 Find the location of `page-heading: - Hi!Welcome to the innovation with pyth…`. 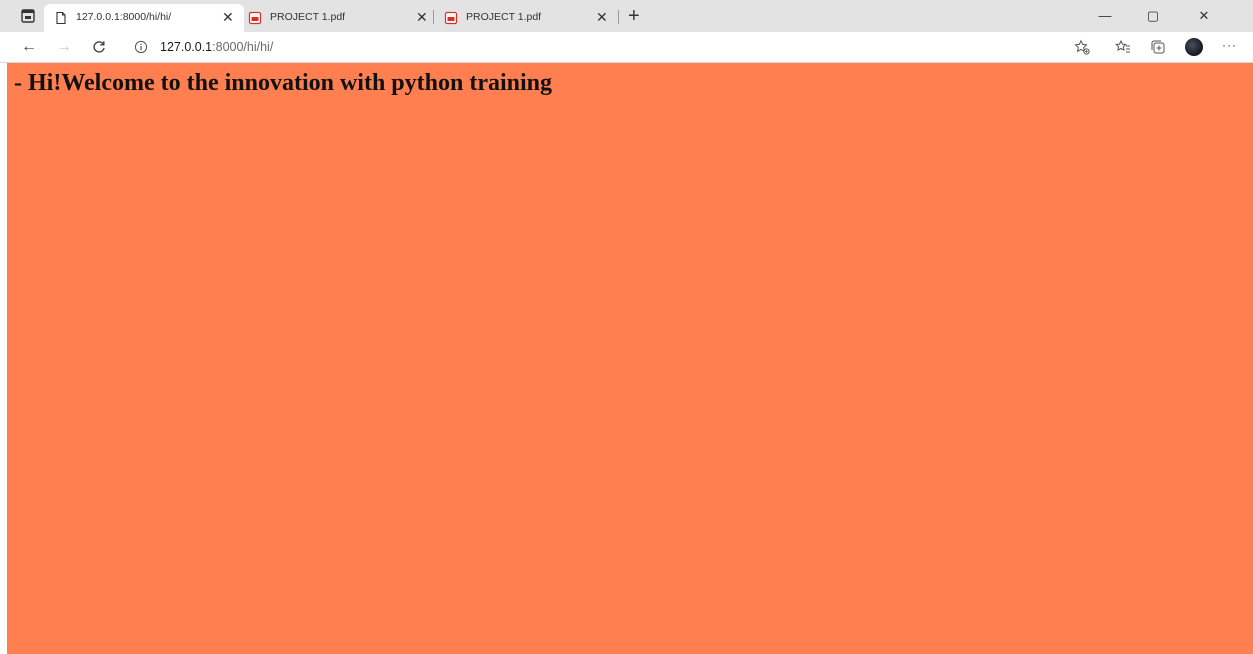

page-heading: - Hi!Welcome to the innovation with pyth… is located at coordinates (283, 83).